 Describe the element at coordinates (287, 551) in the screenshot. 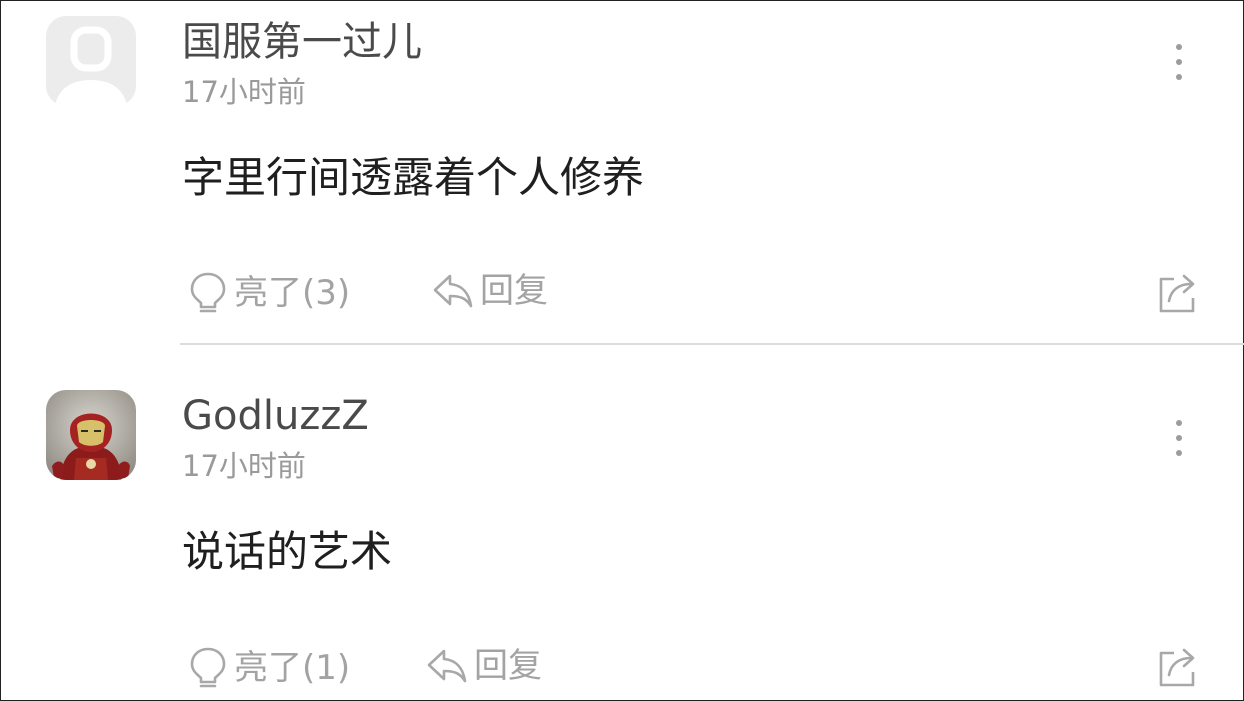

I see `comment-content: 说话的艺术` at that location.